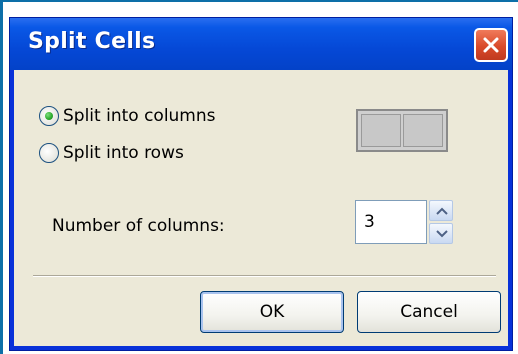 The width and height of the screenshot is (518, 354). What do you see at coordinates (123, 153) in the screenshot?
I see `split-rows-label: Split into rows` at bounding box center [123, 153].